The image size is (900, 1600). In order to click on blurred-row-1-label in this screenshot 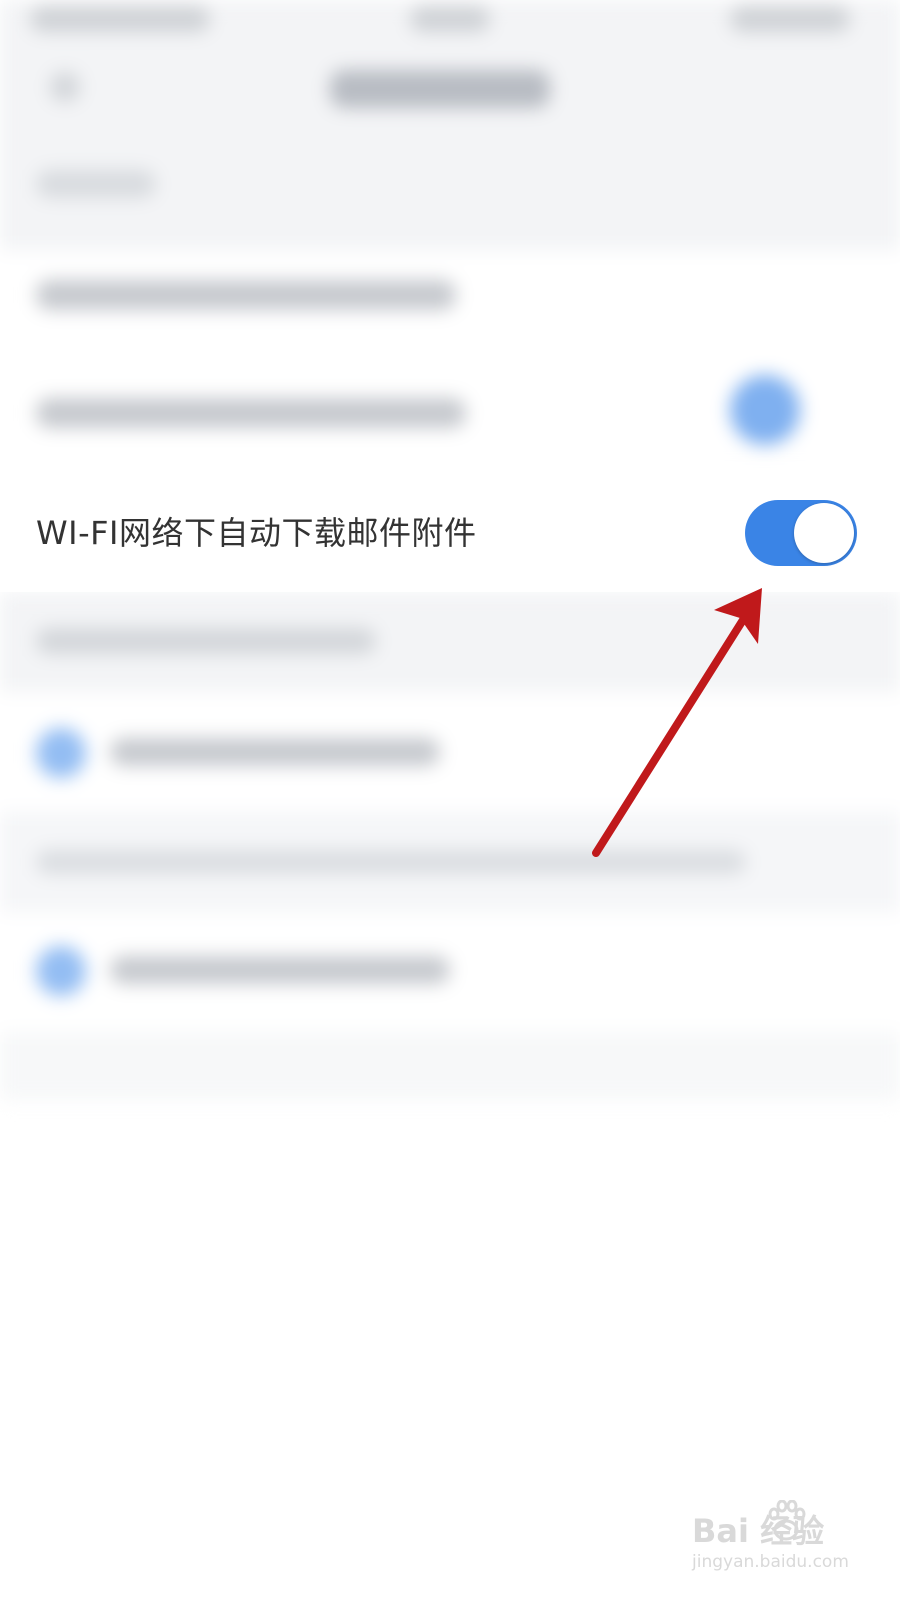, I will do `click(246, 295)`.